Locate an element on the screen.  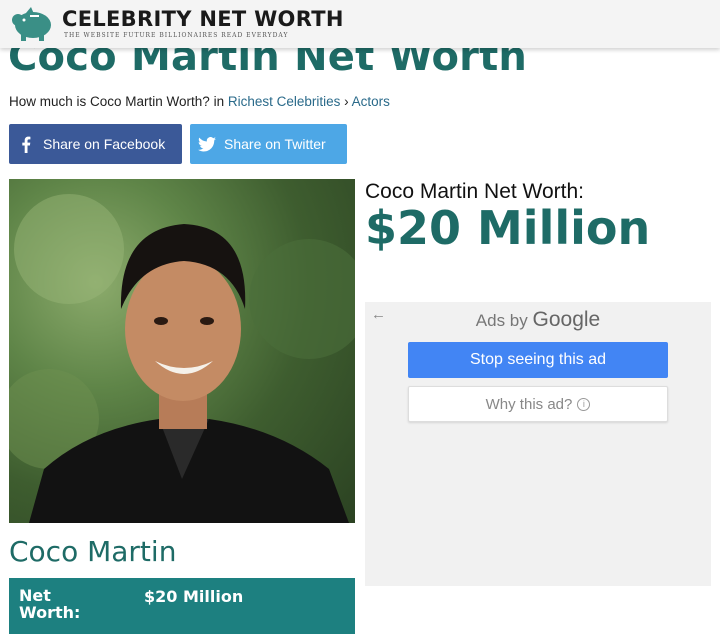
share-facebook-button: Share on Facebook is located at coordinates (95, 144).